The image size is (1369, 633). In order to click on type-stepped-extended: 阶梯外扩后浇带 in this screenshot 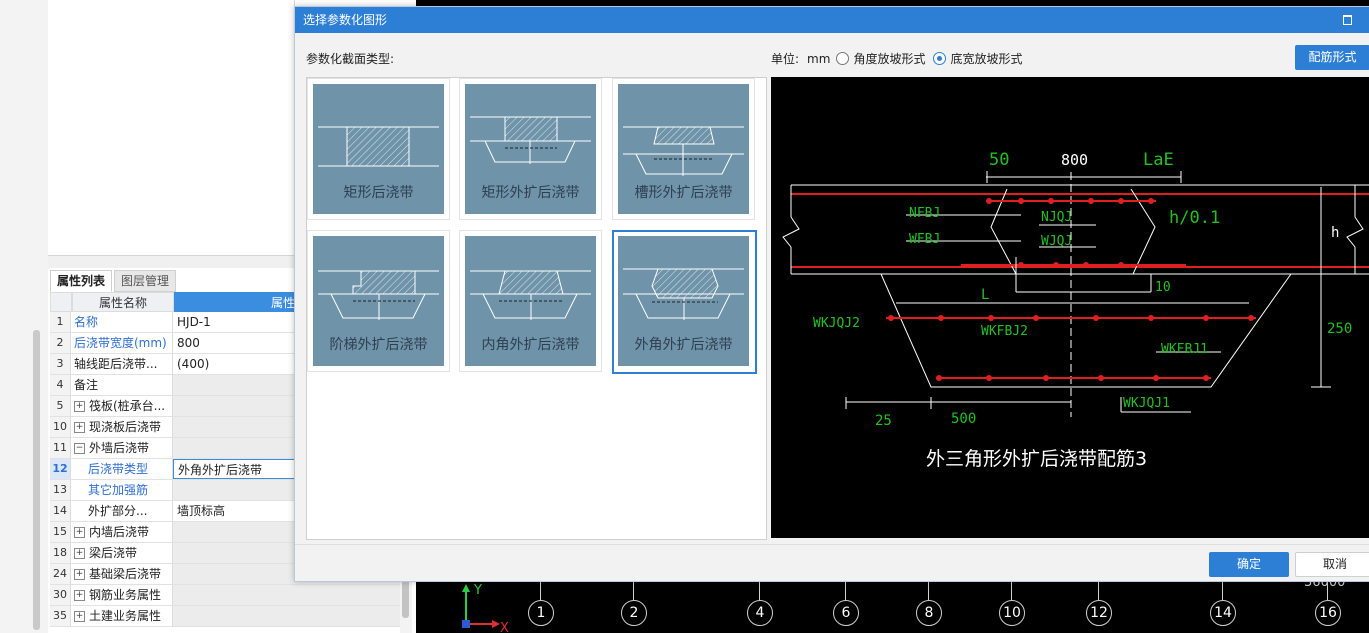, I will do `click(378, 301)`.